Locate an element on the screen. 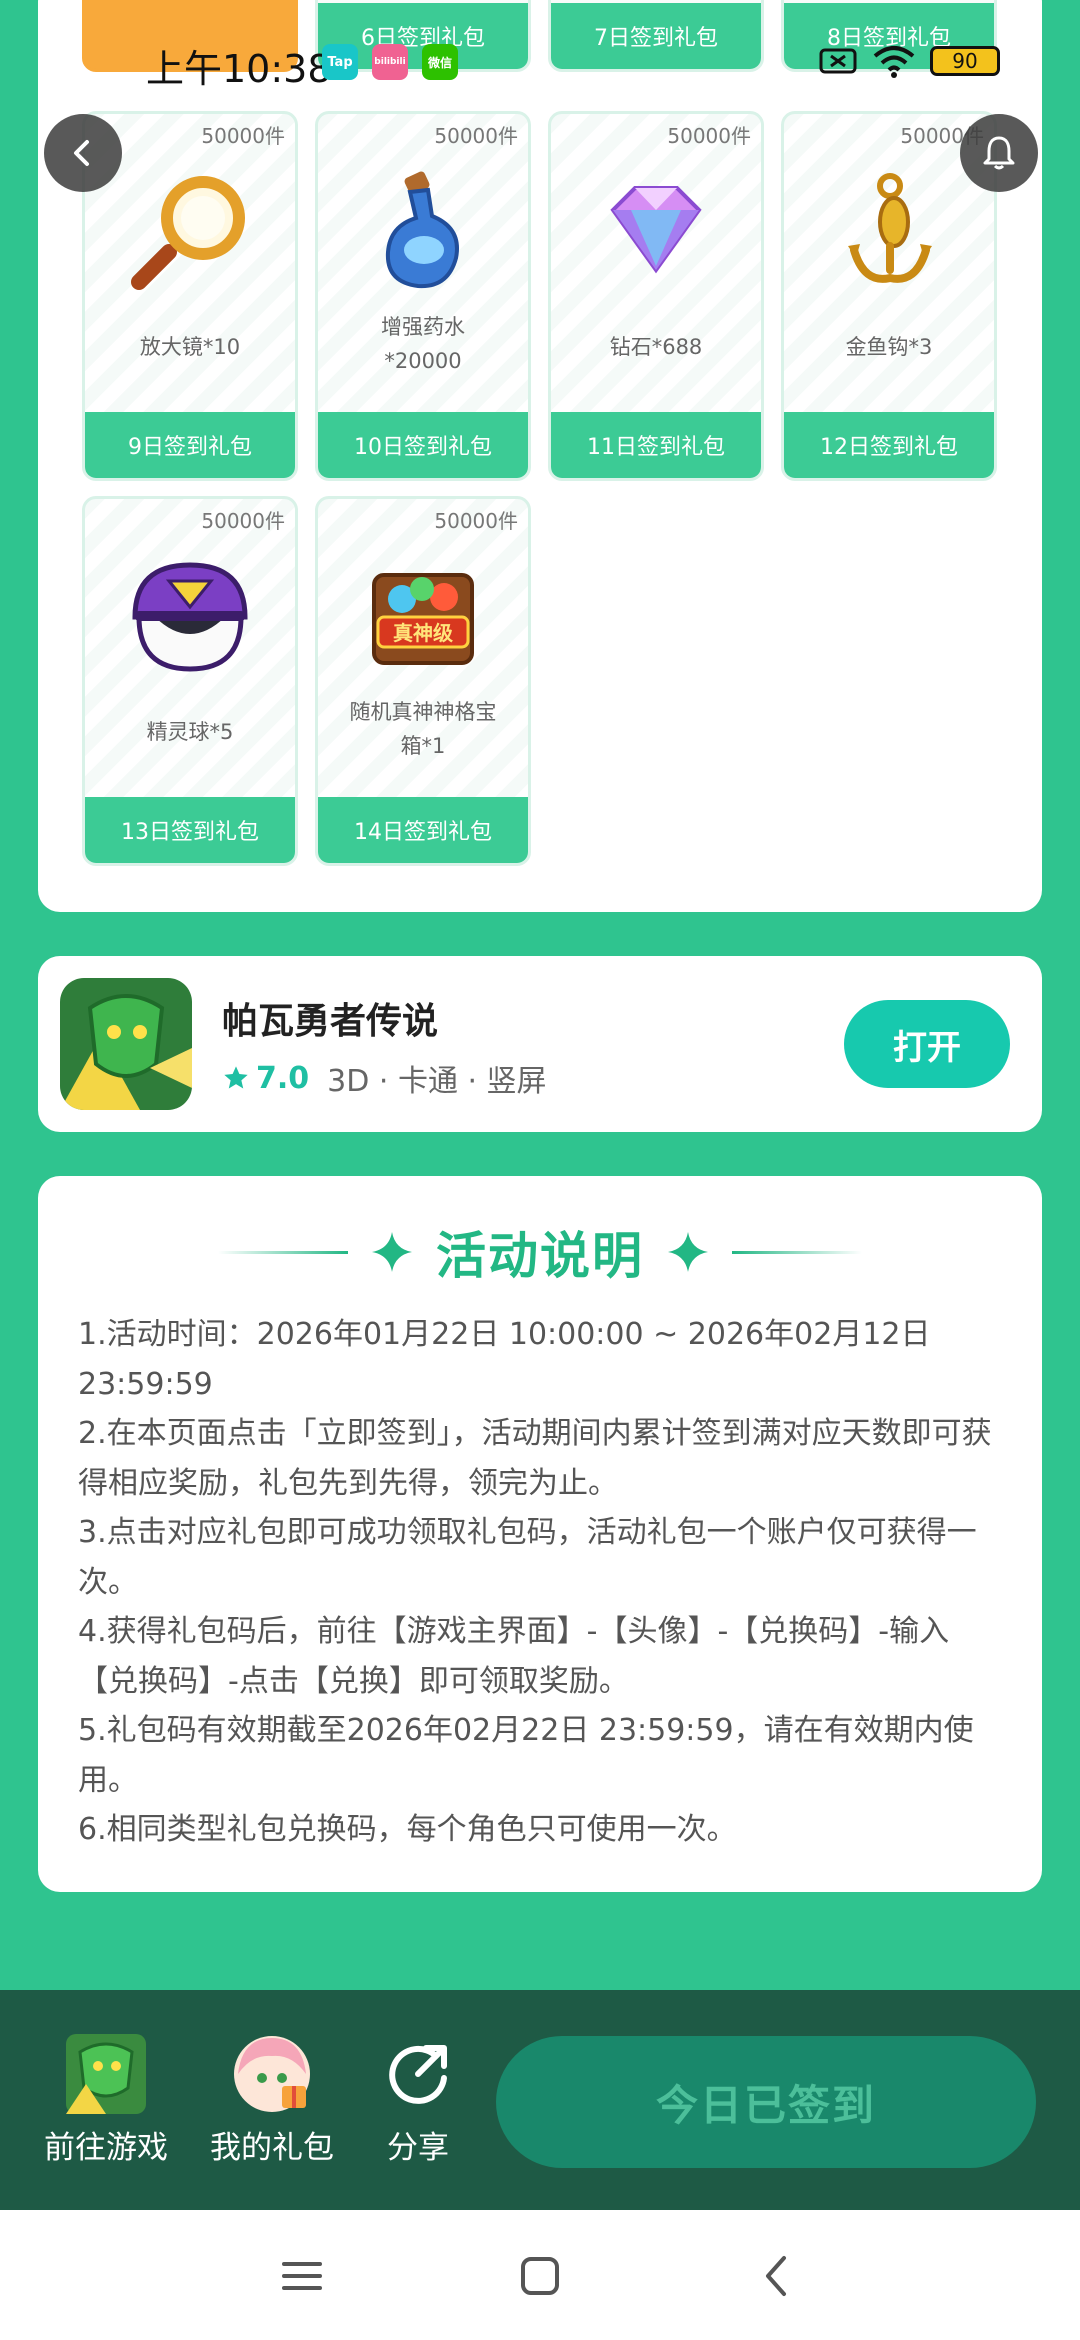  bottom-action-bar: 前往游戏 我的礼包 分享 今日已签到 is located at coordinates (540, 2100).